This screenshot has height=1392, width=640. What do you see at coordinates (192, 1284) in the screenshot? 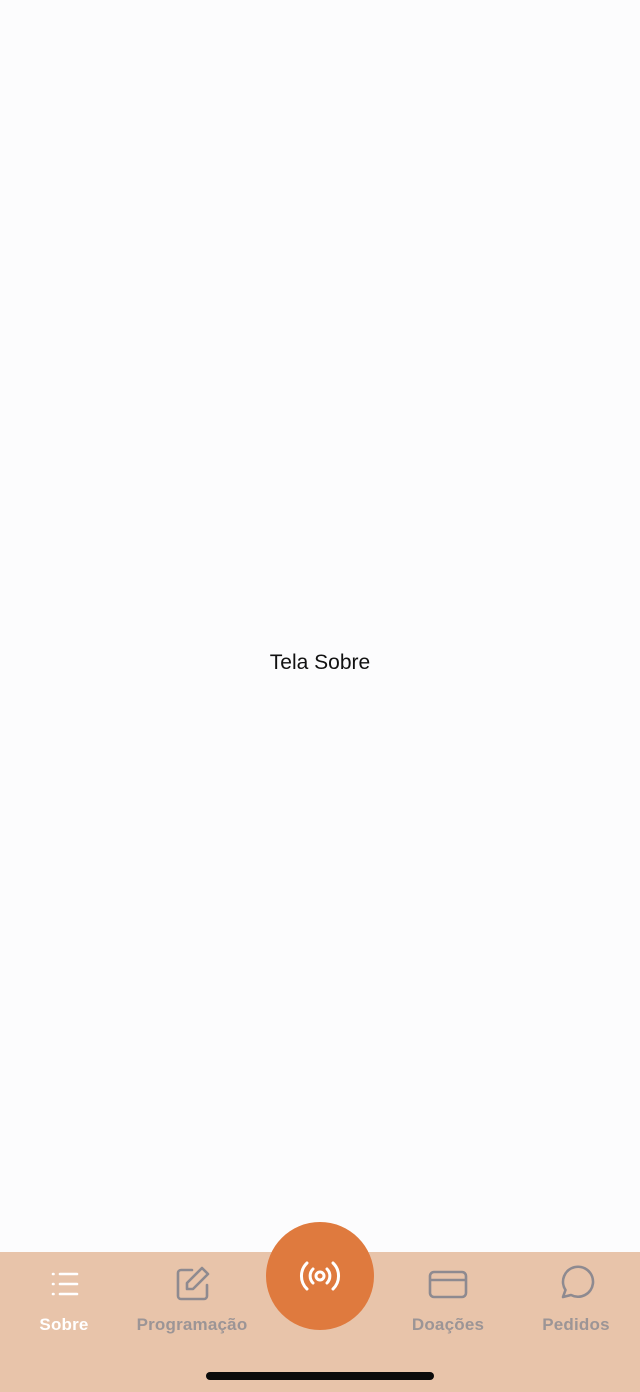
I see `edit-icon` at bounding box center [192, 1284].